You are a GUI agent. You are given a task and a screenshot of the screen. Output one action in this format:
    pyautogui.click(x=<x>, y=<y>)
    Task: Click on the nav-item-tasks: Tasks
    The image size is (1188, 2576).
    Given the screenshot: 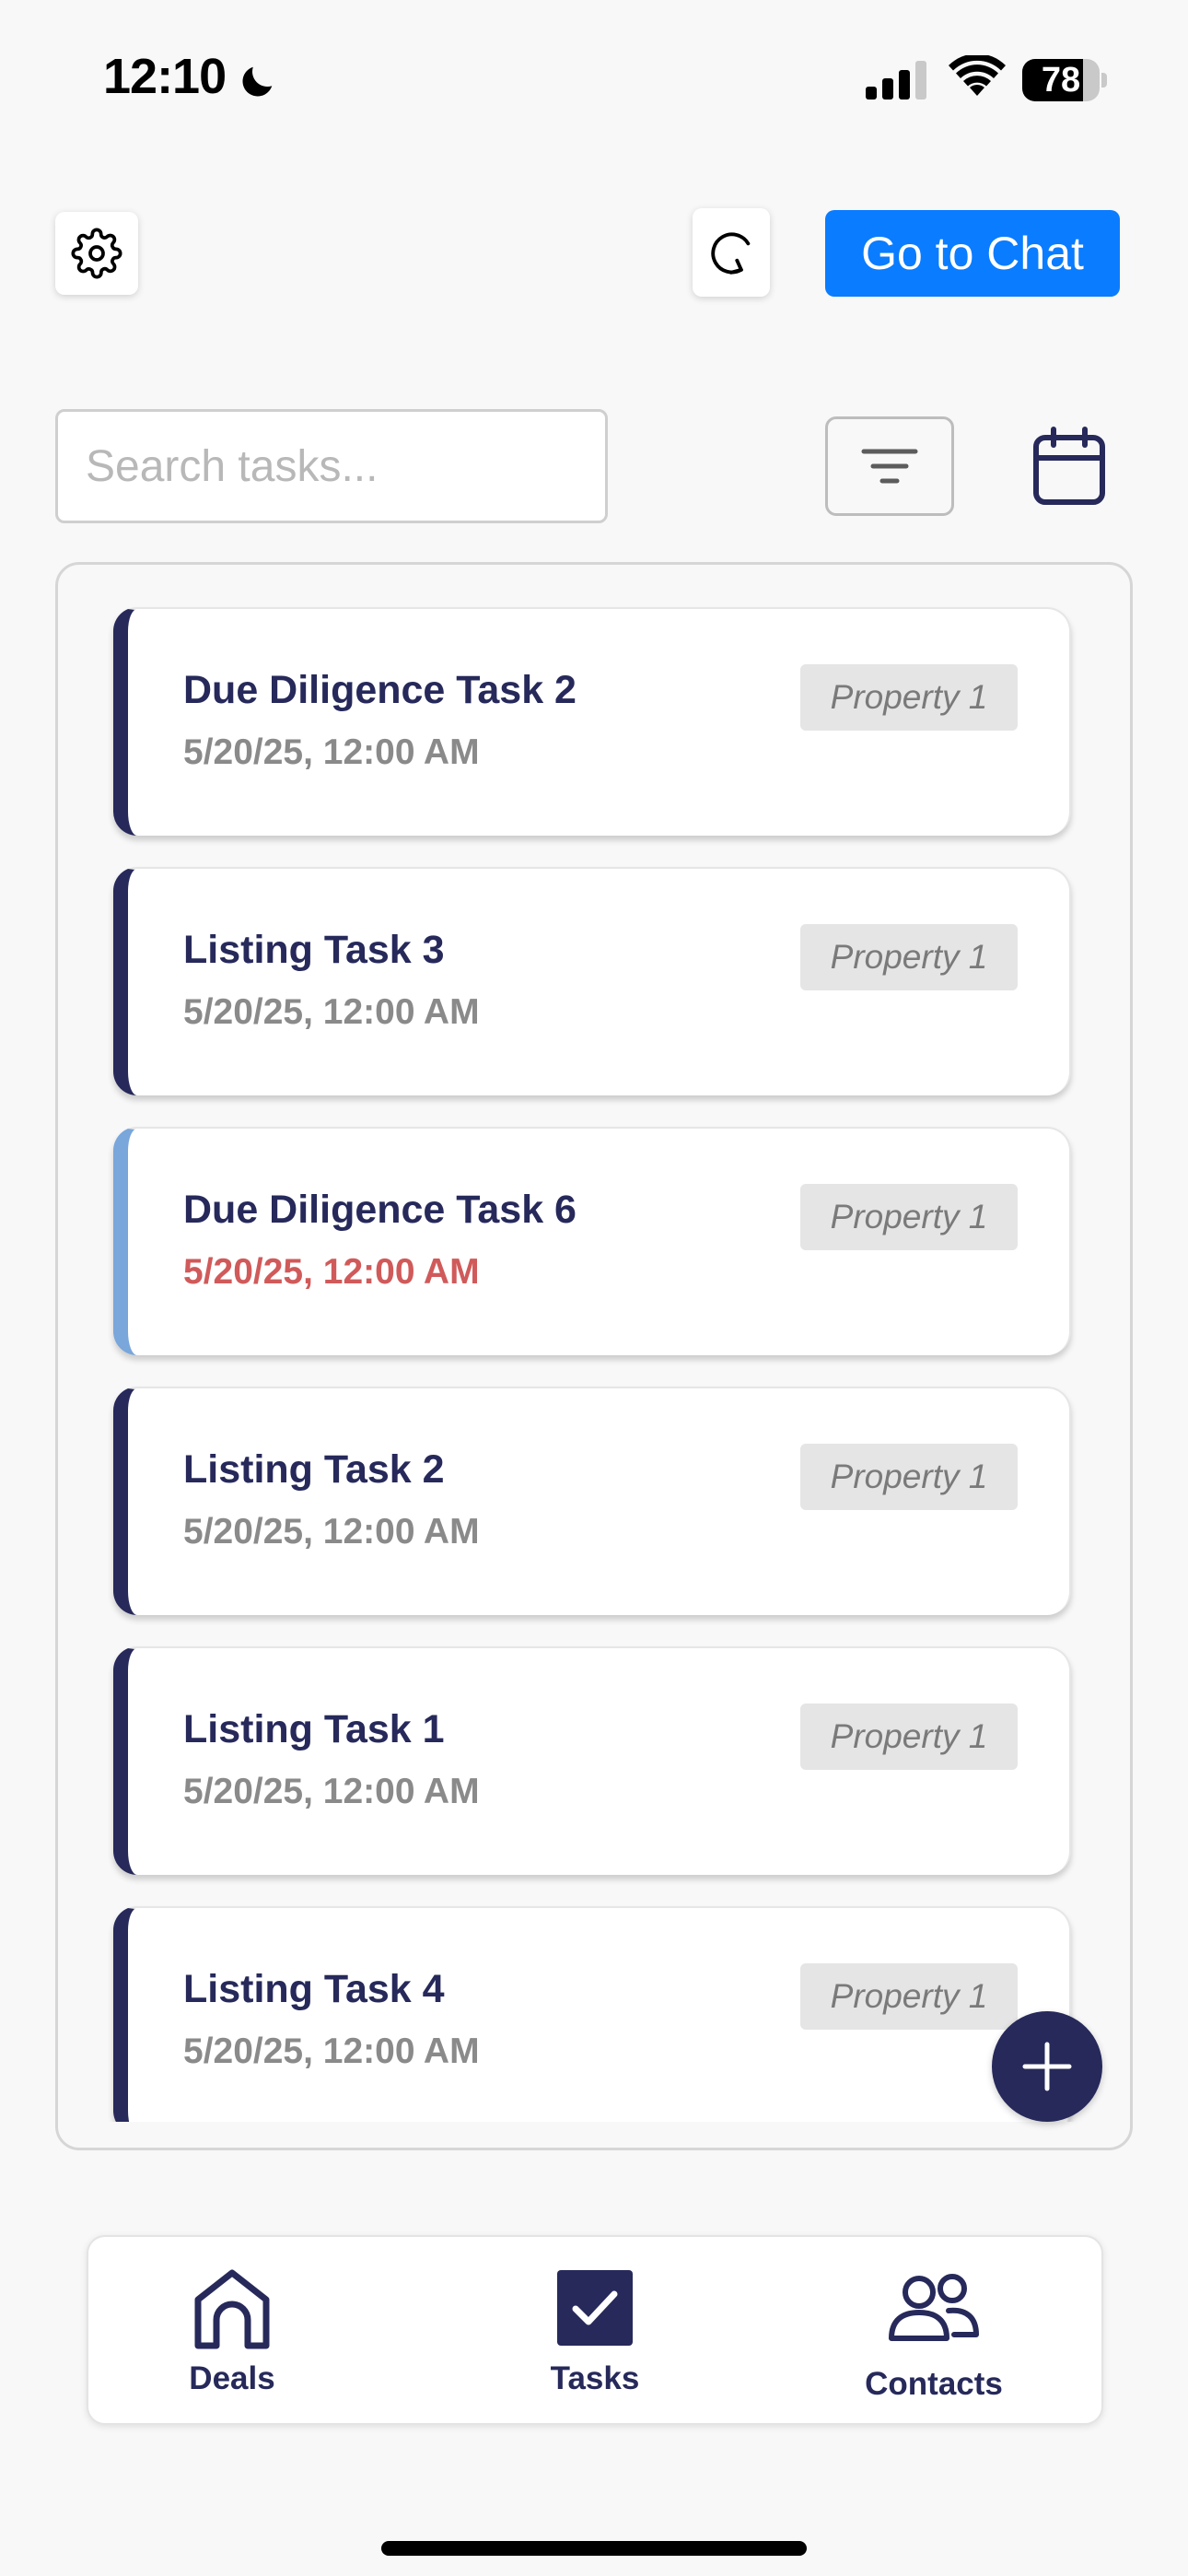 What is the action you would take?
    pyautogui.click(x=594, y=2332)
    